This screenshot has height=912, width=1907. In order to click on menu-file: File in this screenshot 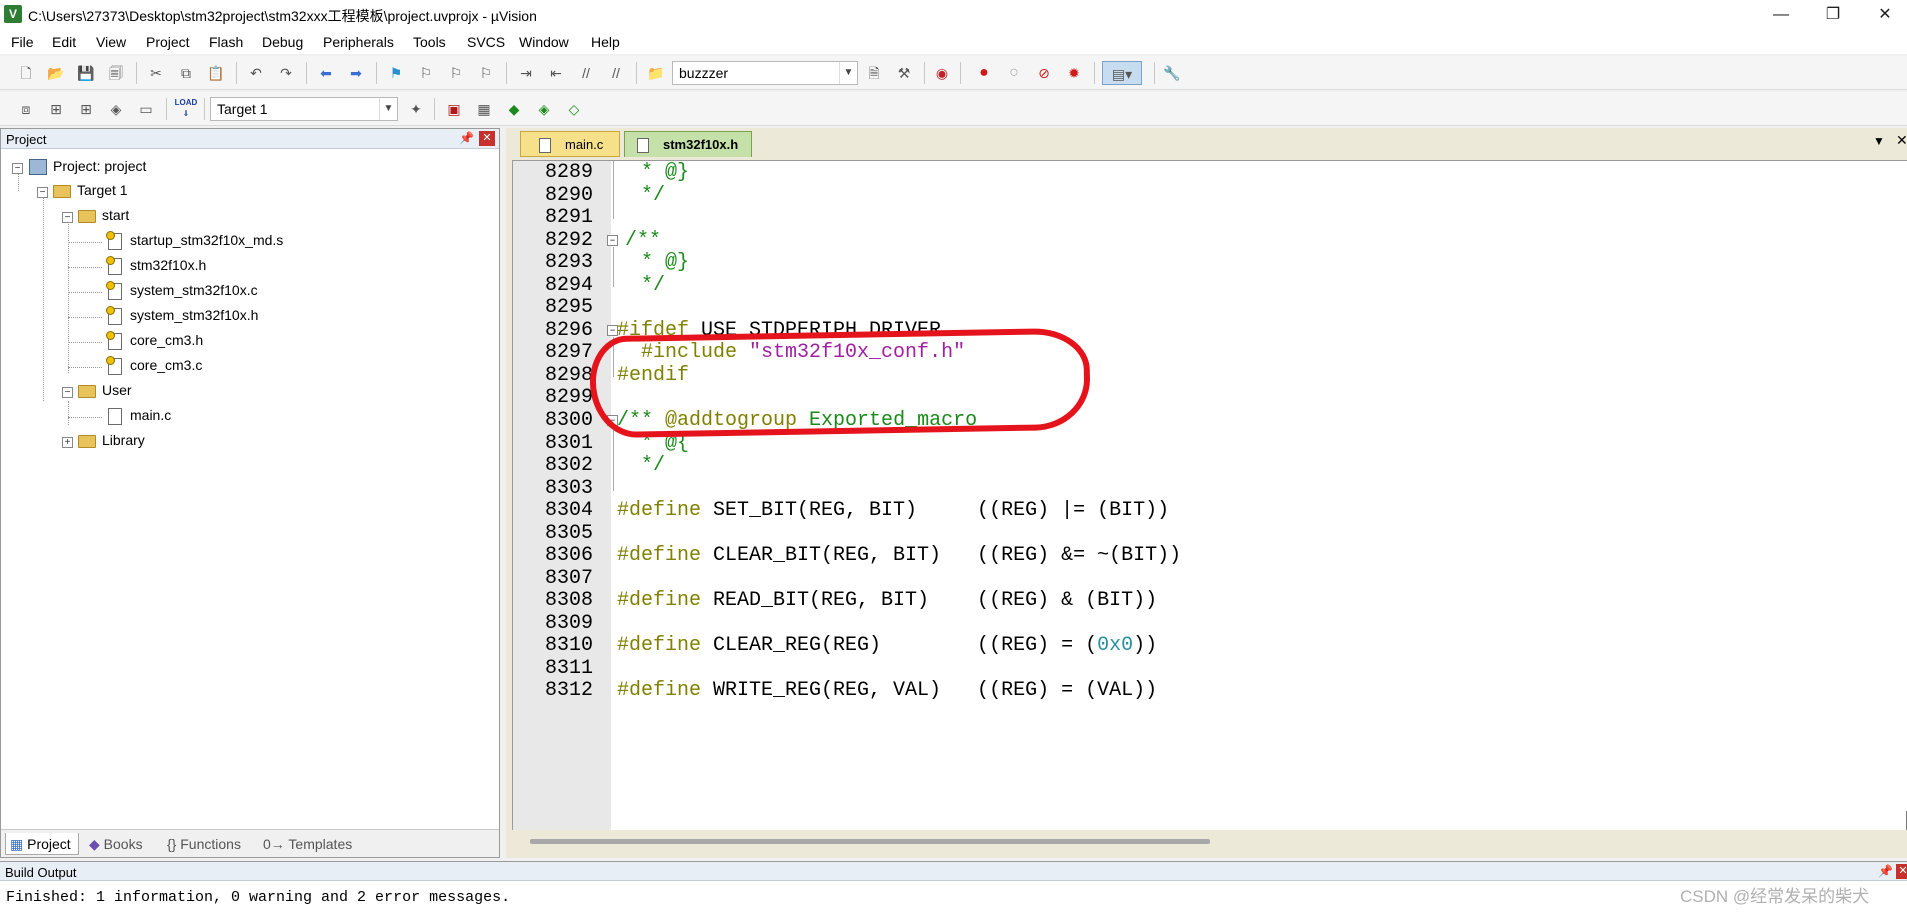, I will do `click(22, 42)`.